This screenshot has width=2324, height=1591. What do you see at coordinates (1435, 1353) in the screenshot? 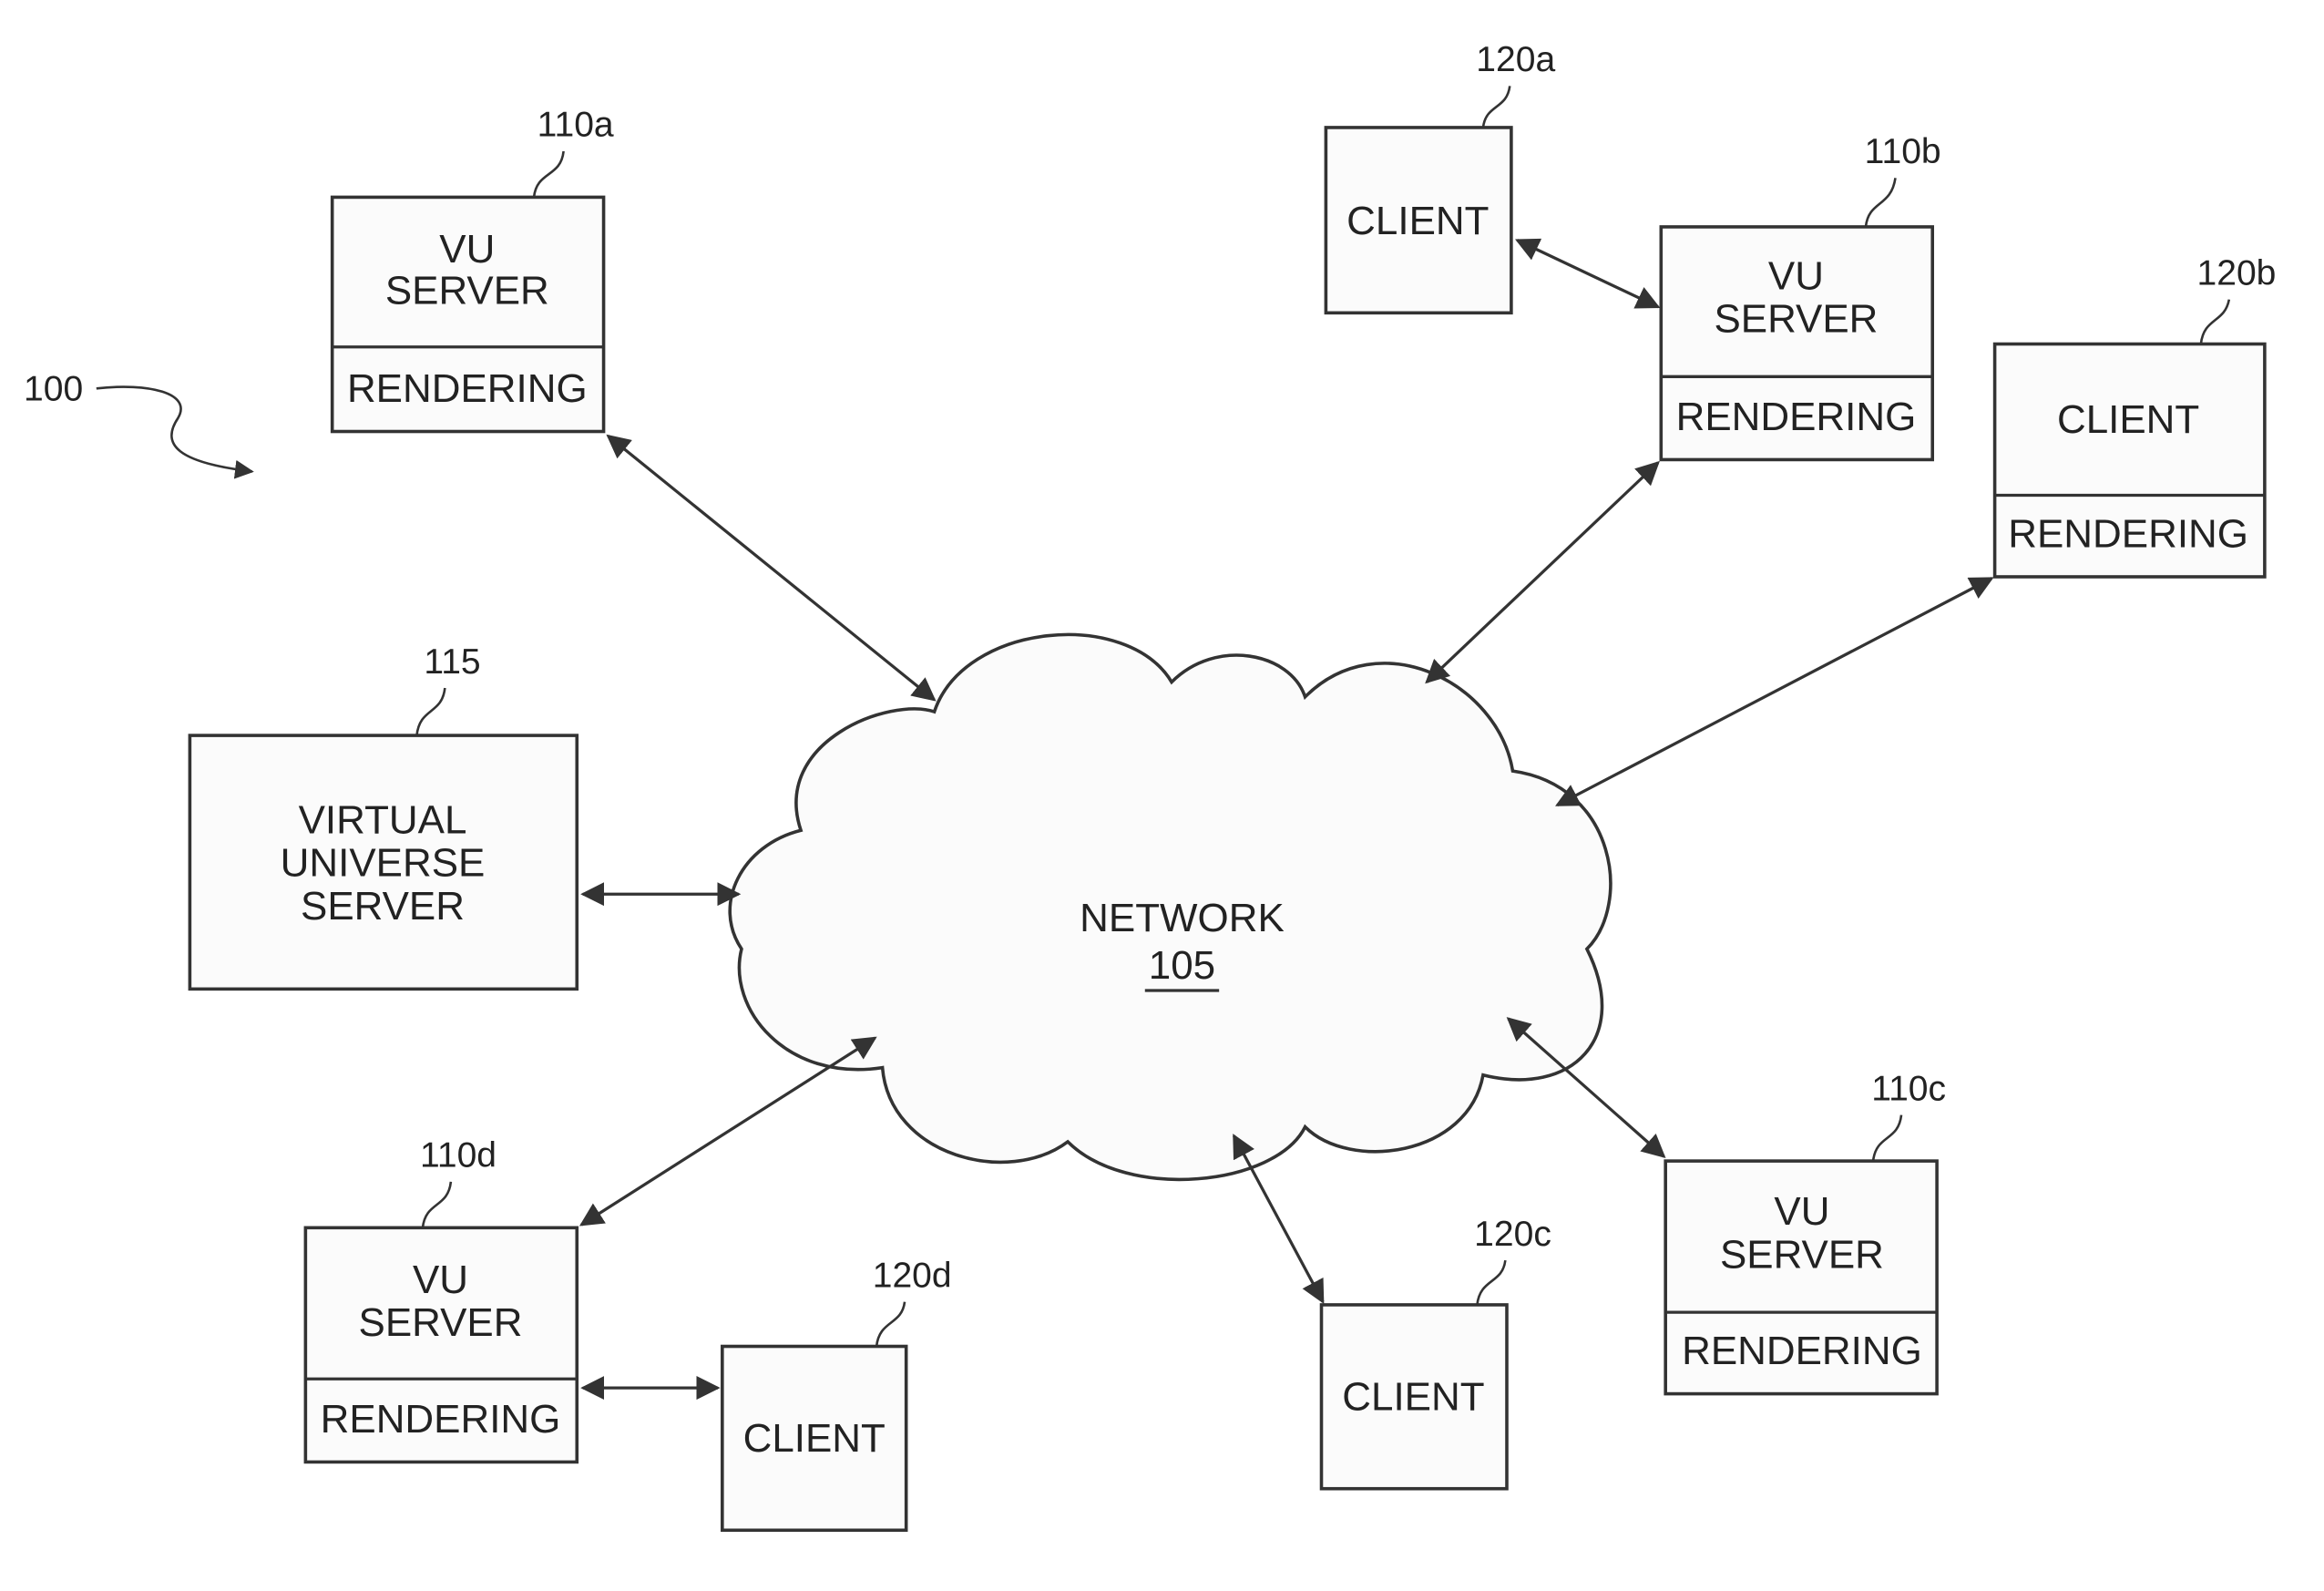
I see `client-120c: 120c CLIENT` at bounding box center [1435, 1353].